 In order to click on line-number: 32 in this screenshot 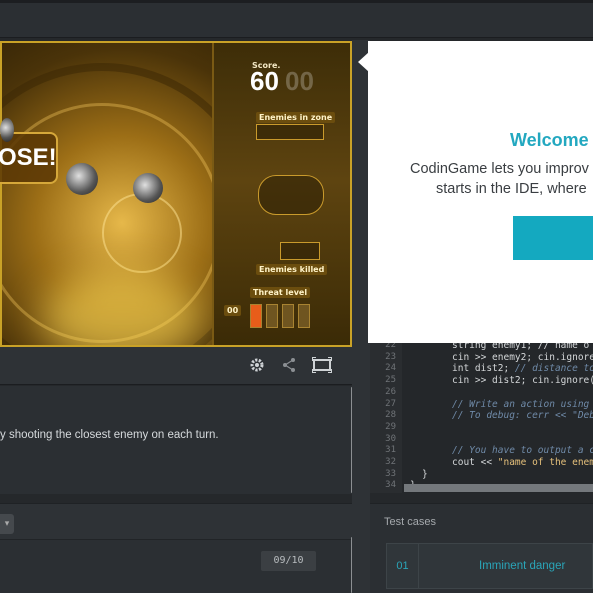, I will do `click(390, 462)`.